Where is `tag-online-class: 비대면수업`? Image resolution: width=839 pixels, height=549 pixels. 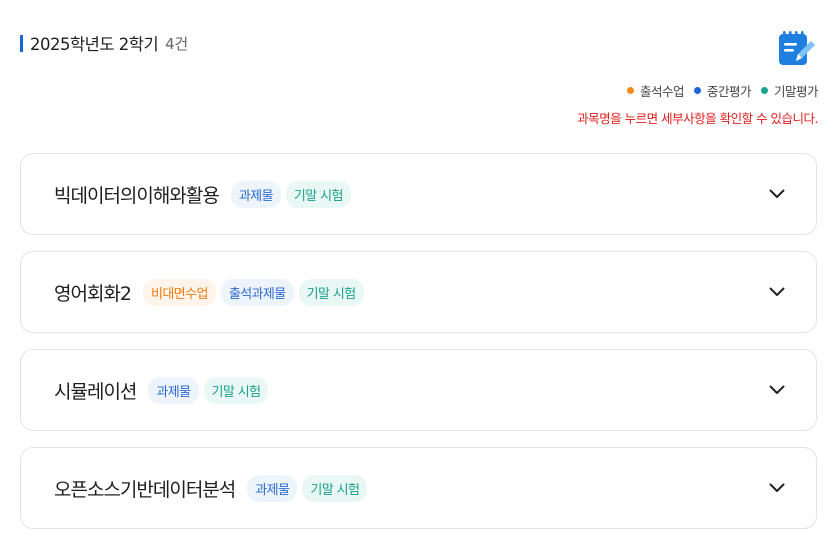
tag-online-class: 비대면수업 is located at coordinates (179, 292).